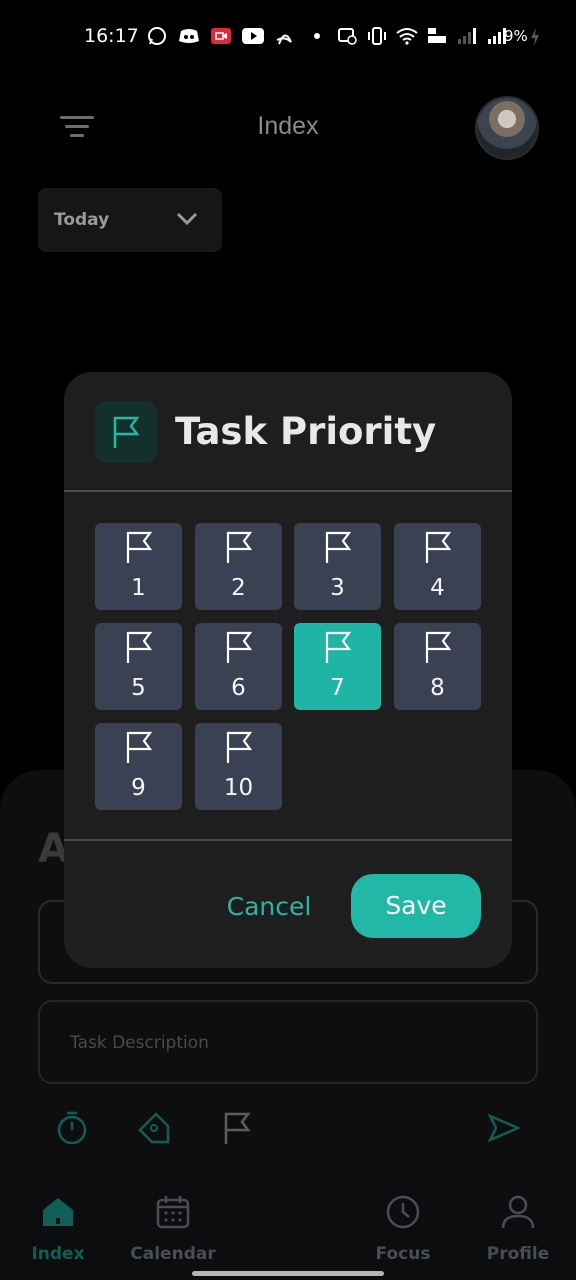 This screenshot has height=1280, width=576. I want to click on bottom-navigation: Index Calendar Focus Profile, so click(288, 1229).